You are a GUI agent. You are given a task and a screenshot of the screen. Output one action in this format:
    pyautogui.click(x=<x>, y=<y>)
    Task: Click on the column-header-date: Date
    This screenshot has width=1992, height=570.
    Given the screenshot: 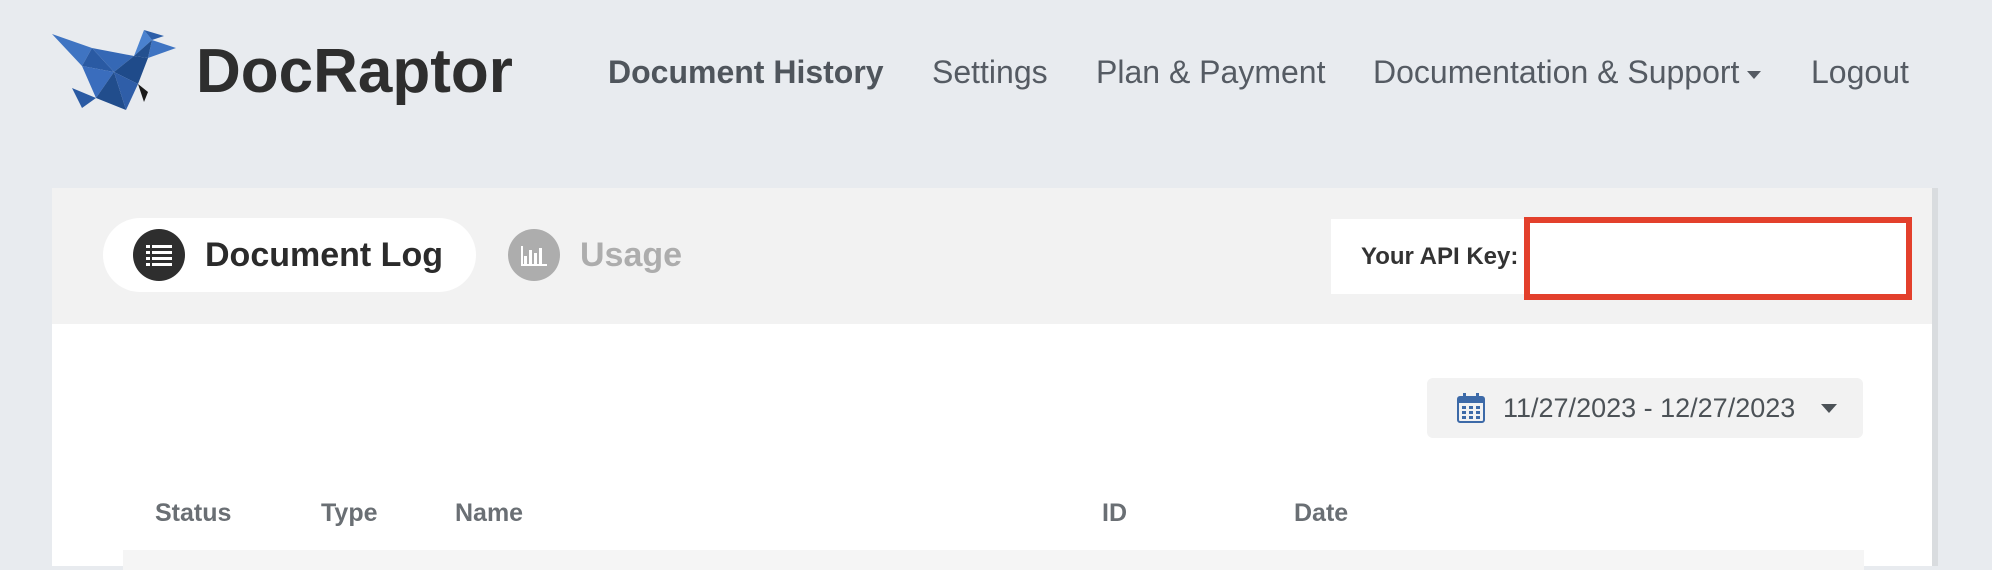 What is the action you would take?
    pyautogui.click(x=1321, y=513)
    